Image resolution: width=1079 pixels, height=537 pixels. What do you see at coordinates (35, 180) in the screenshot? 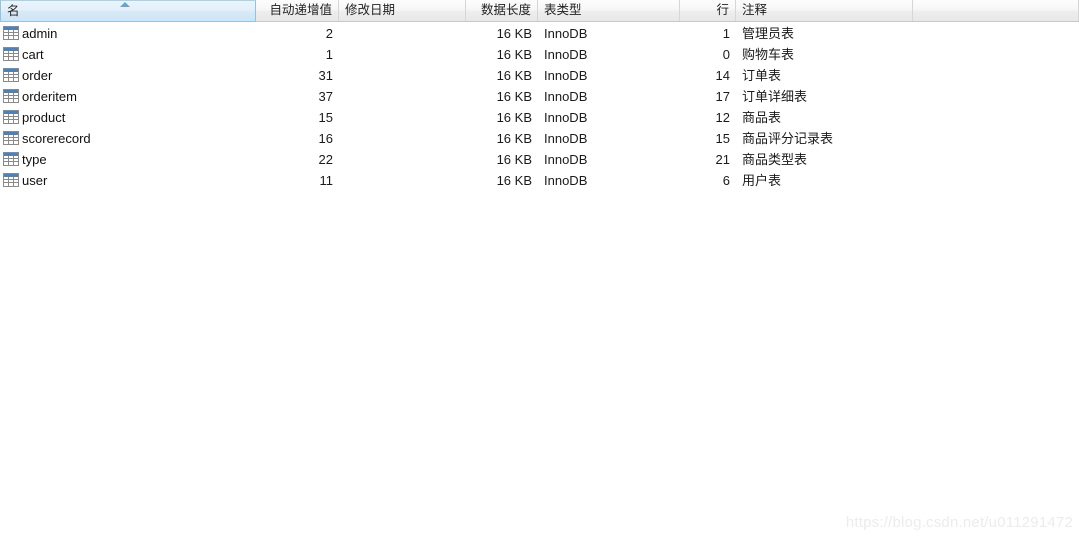
I see `table-name-label: user` at bounding box center [35, 180].